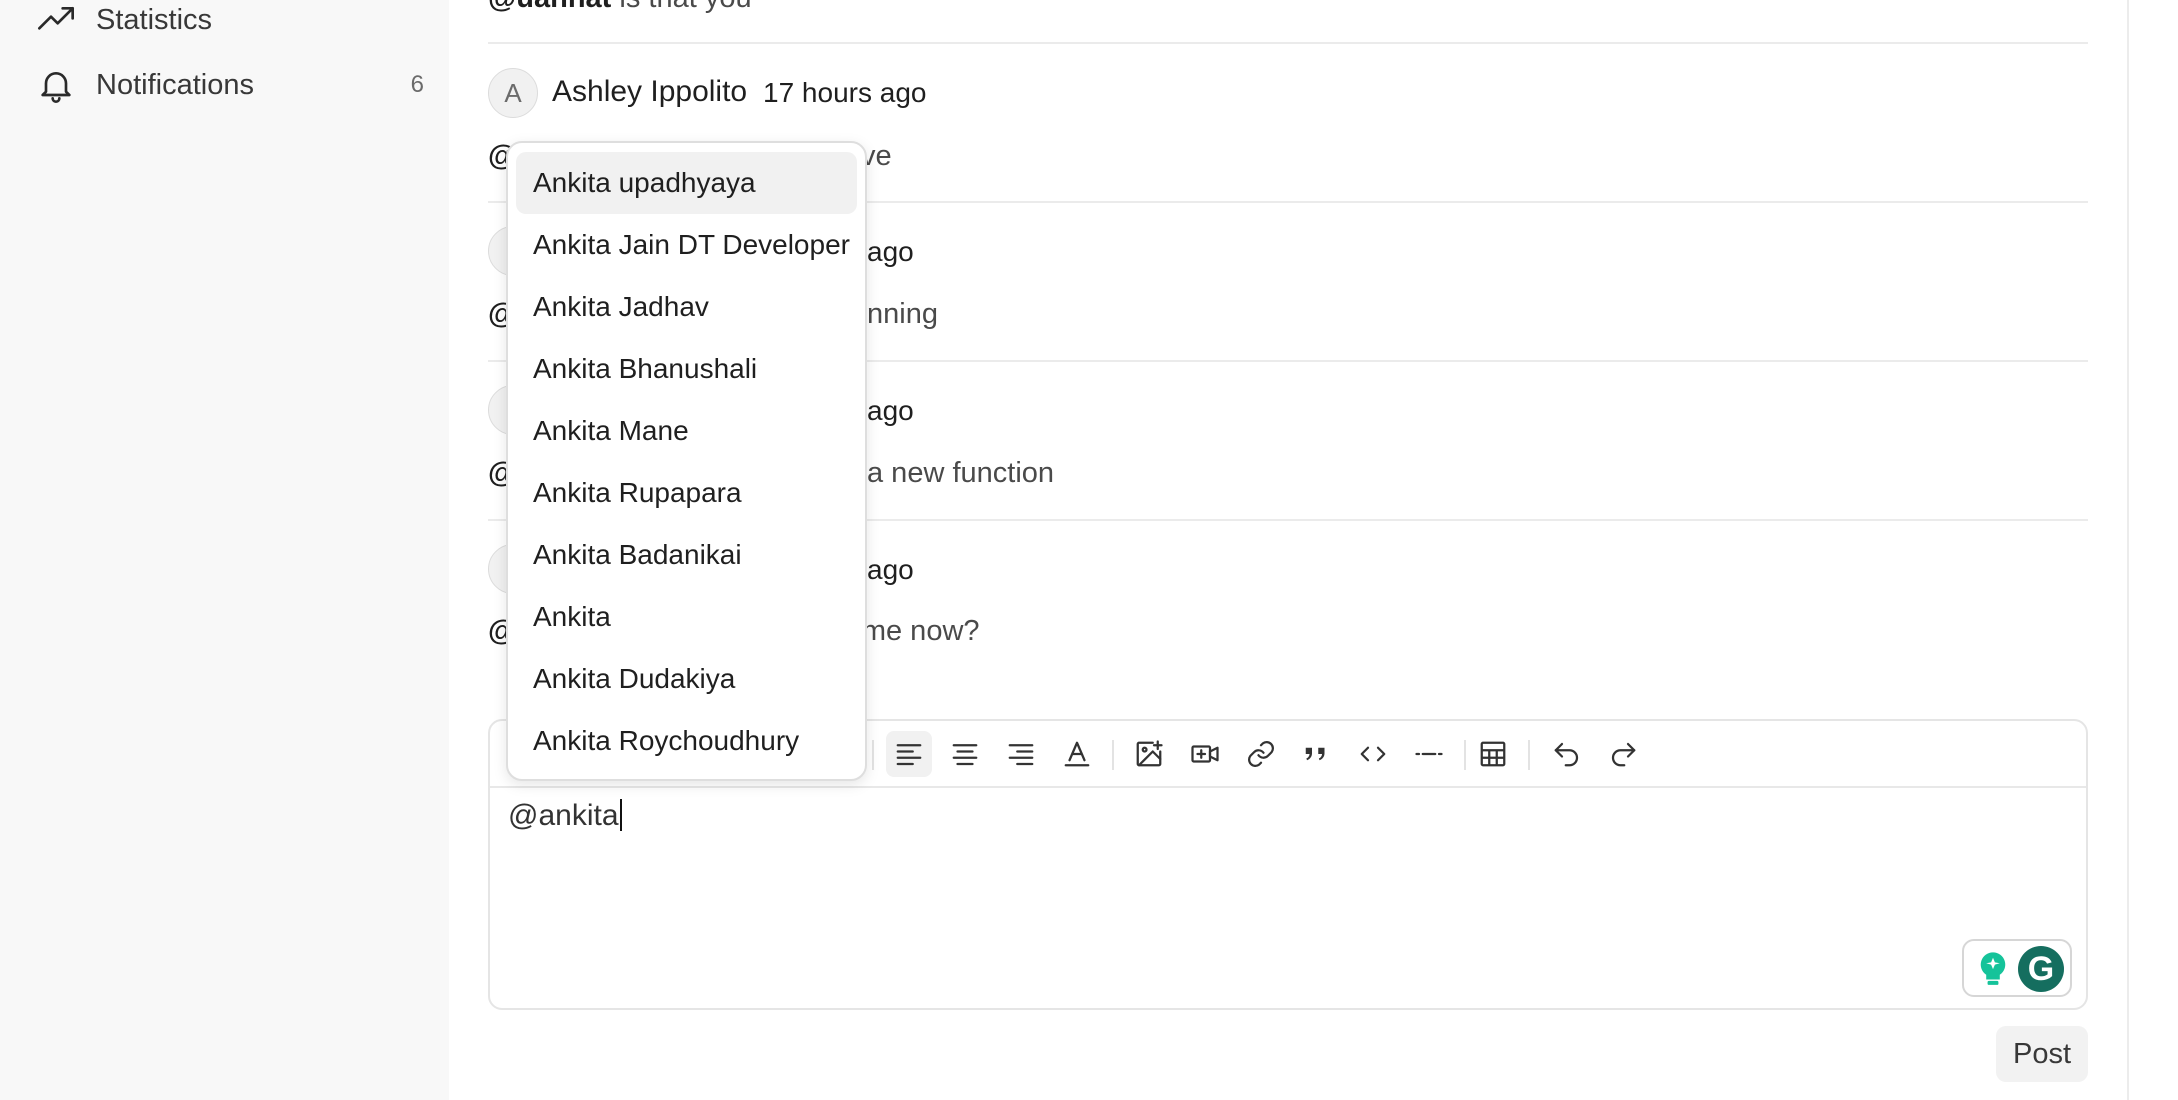  I want to click on insert-video-button, so click(1205, 754).